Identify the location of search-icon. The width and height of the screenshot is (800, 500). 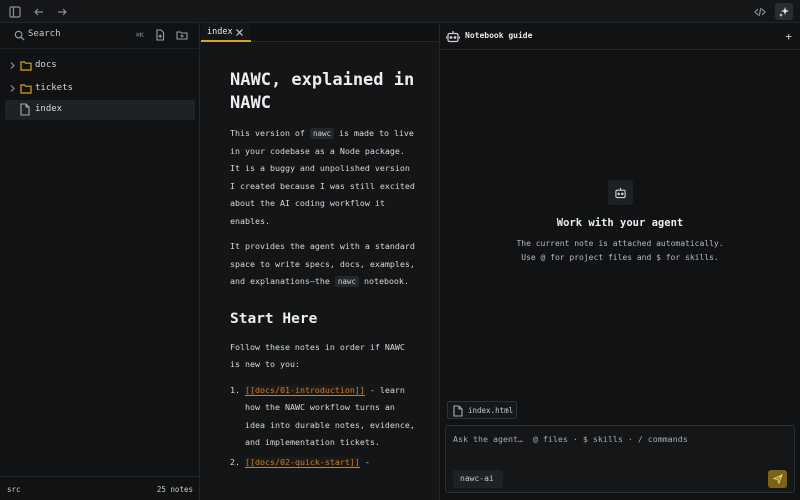
(19, 35).